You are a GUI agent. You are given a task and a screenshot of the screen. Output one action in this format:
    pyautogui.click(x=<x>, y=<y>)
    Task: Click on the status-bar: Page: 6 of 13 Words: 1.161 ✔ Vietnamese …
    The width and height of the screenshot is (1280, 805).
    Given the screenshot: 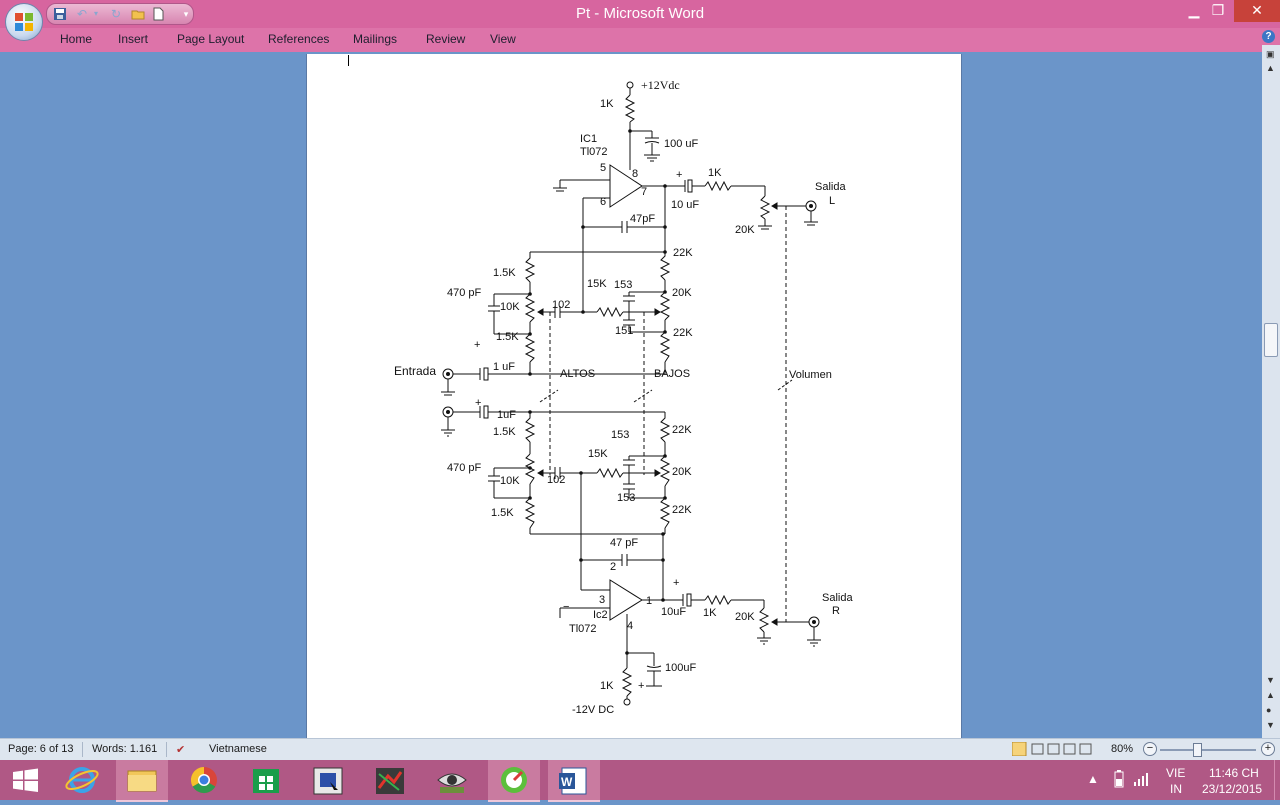 What is the action you would take?
    pyautogui.click(x=640, y=749)
    